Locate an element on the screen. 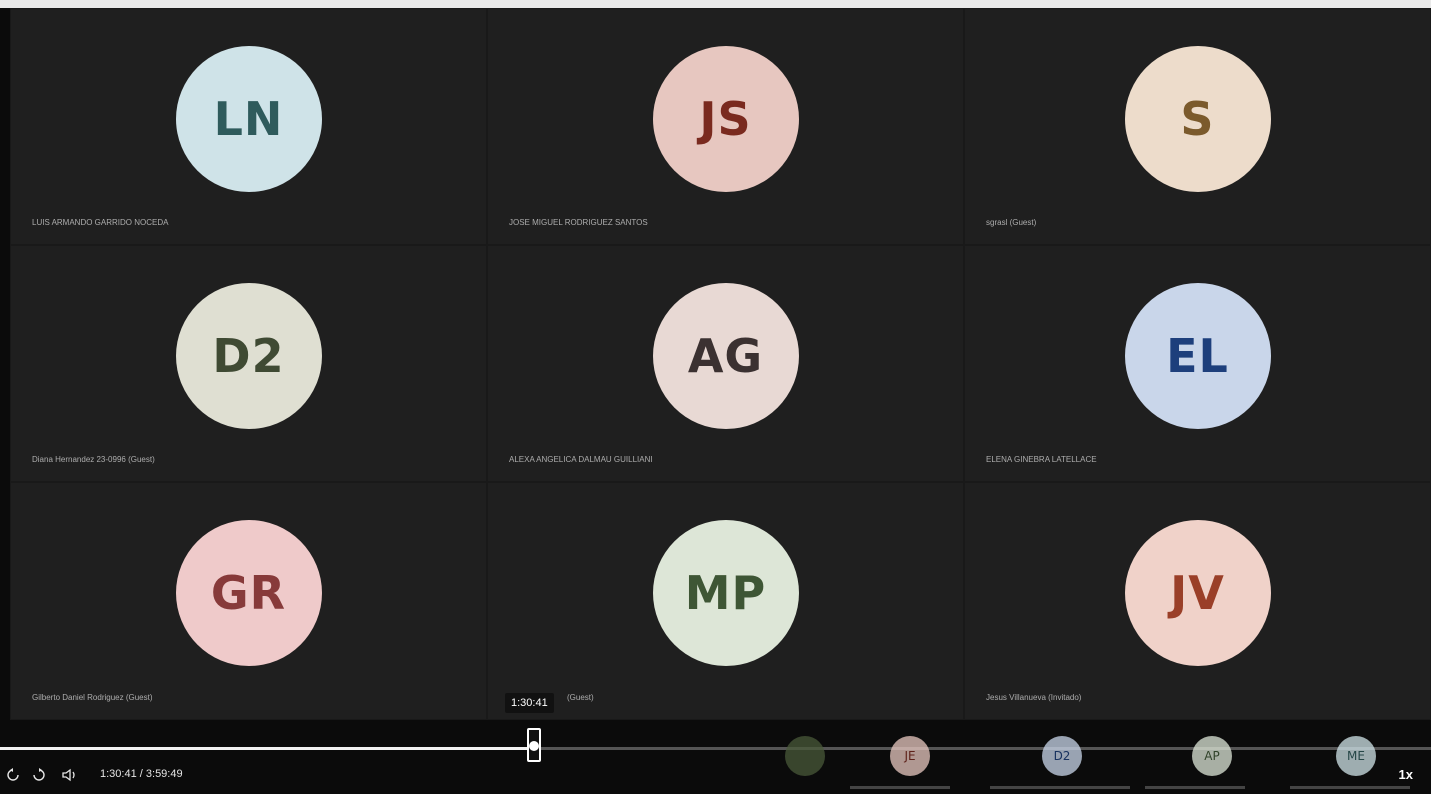 This screenshot has height=794, width=1431. forward-10-button is located at coordinates (39, 776).